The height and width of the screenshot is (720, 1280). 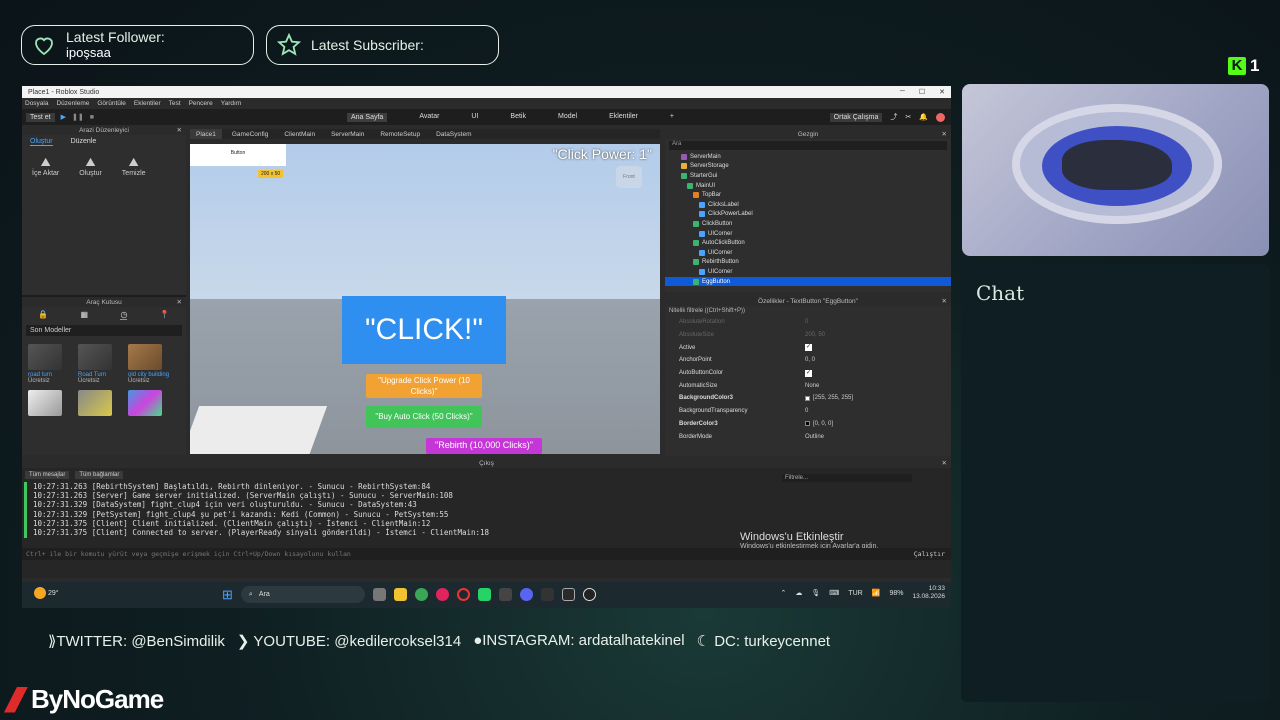 What do you see at coordinates (893, 117) in the screenshot?
I see `share-icon: ⤴` at bounding box center [893, 117].